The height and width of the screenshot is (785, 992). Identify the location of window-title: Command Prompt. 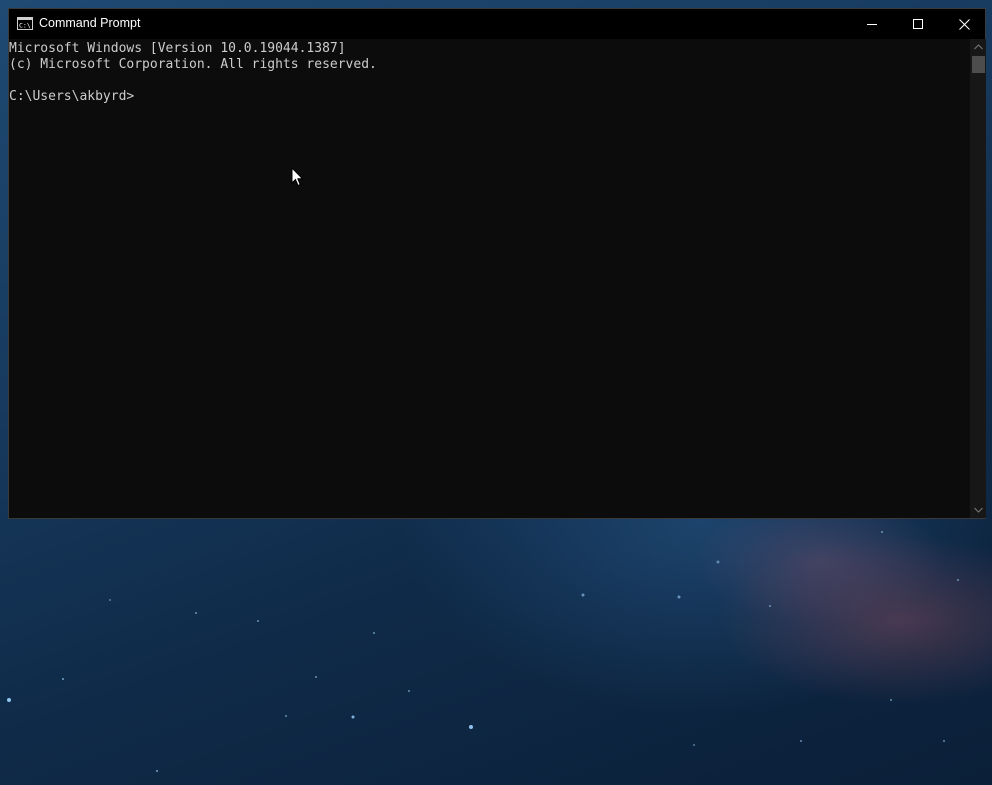
(90, 23).